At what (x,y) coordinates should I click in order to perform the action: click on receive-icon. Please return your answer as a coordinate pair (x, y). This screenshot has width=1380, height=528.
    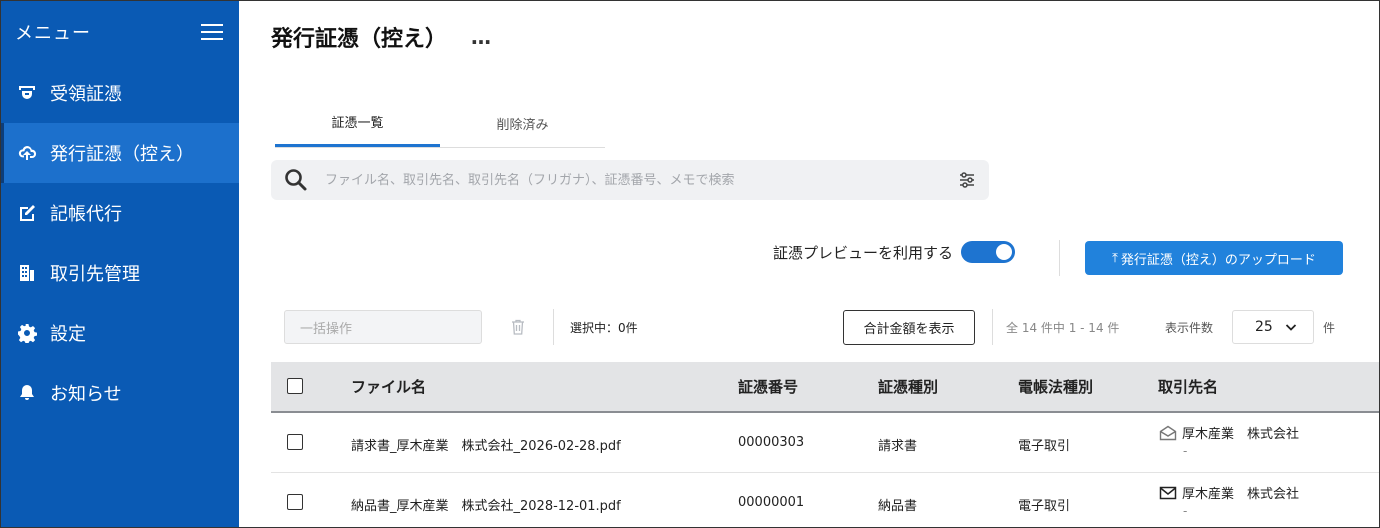
    Looking at the image, I should click on (27, 93).